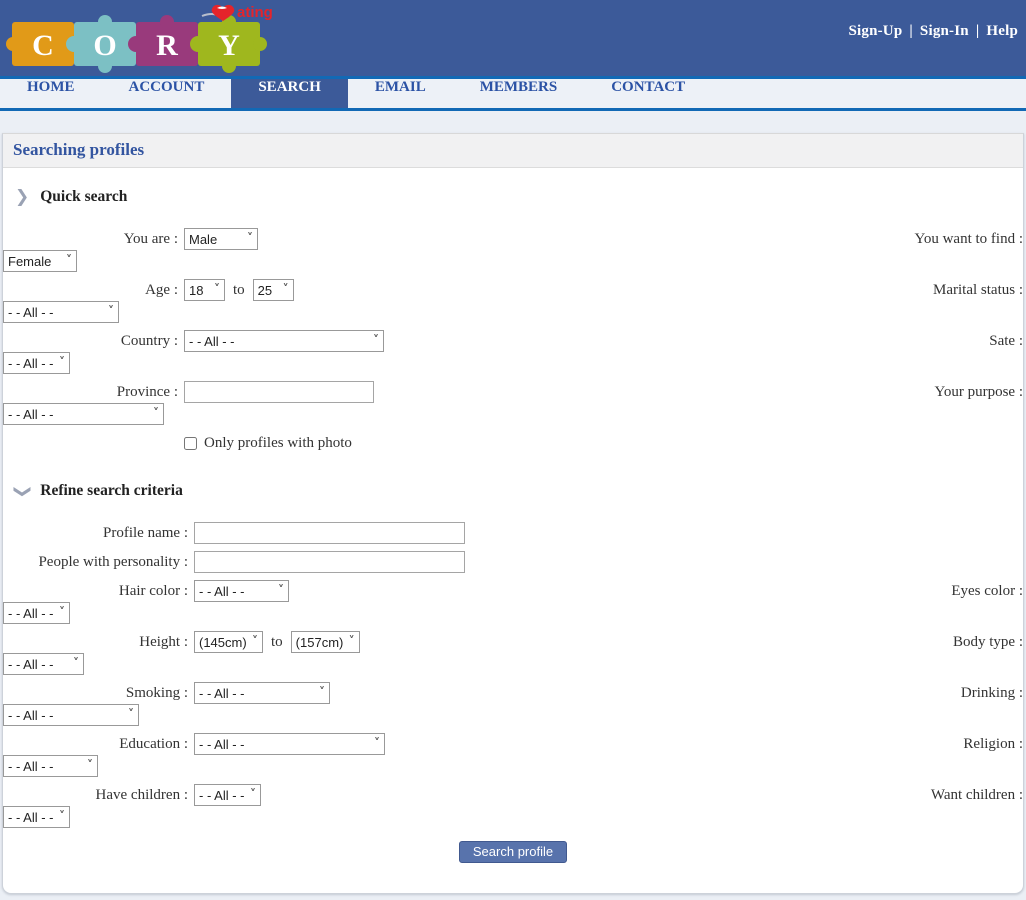  What do you see at coordinates (190, 443) in the screenshot?
I see `only-photo-checkbox` at bounding box center [190, 443].